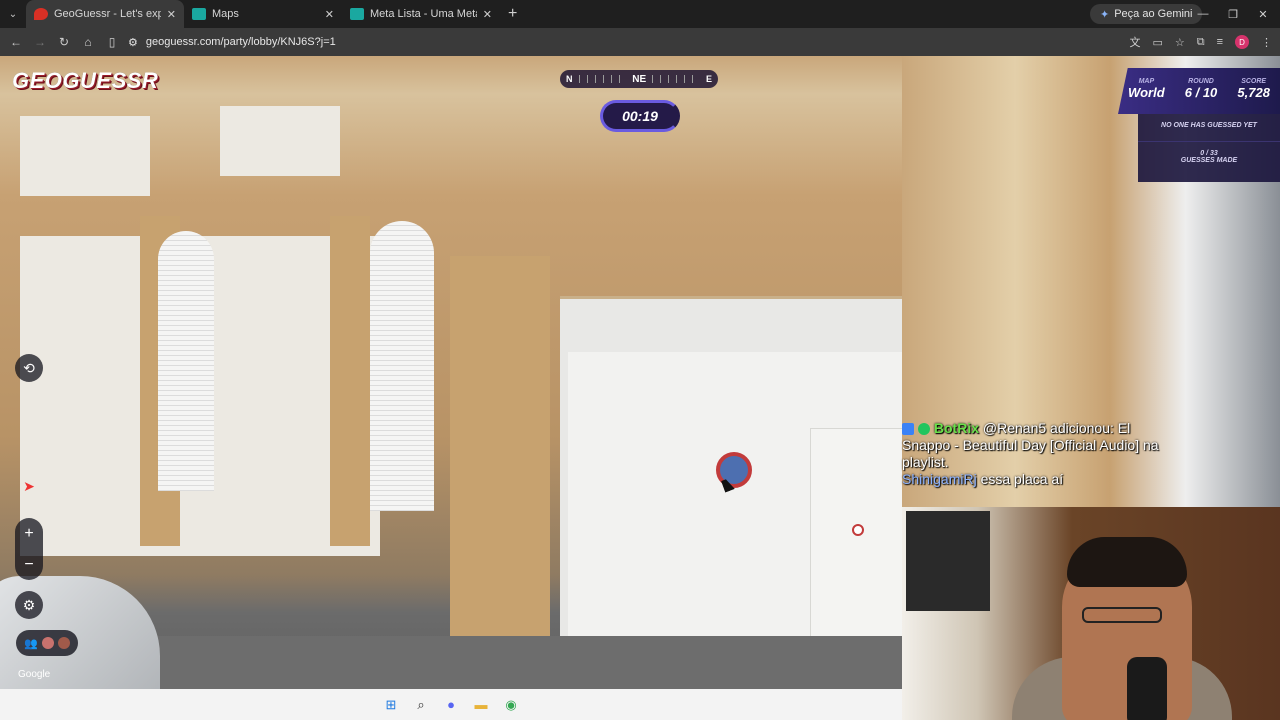 This screenshot has height=720, width=1280. What do you see at coordinates (512, 14) in the screenshot?
I see `new-tab-button: +` at bounding box center [512, 14].